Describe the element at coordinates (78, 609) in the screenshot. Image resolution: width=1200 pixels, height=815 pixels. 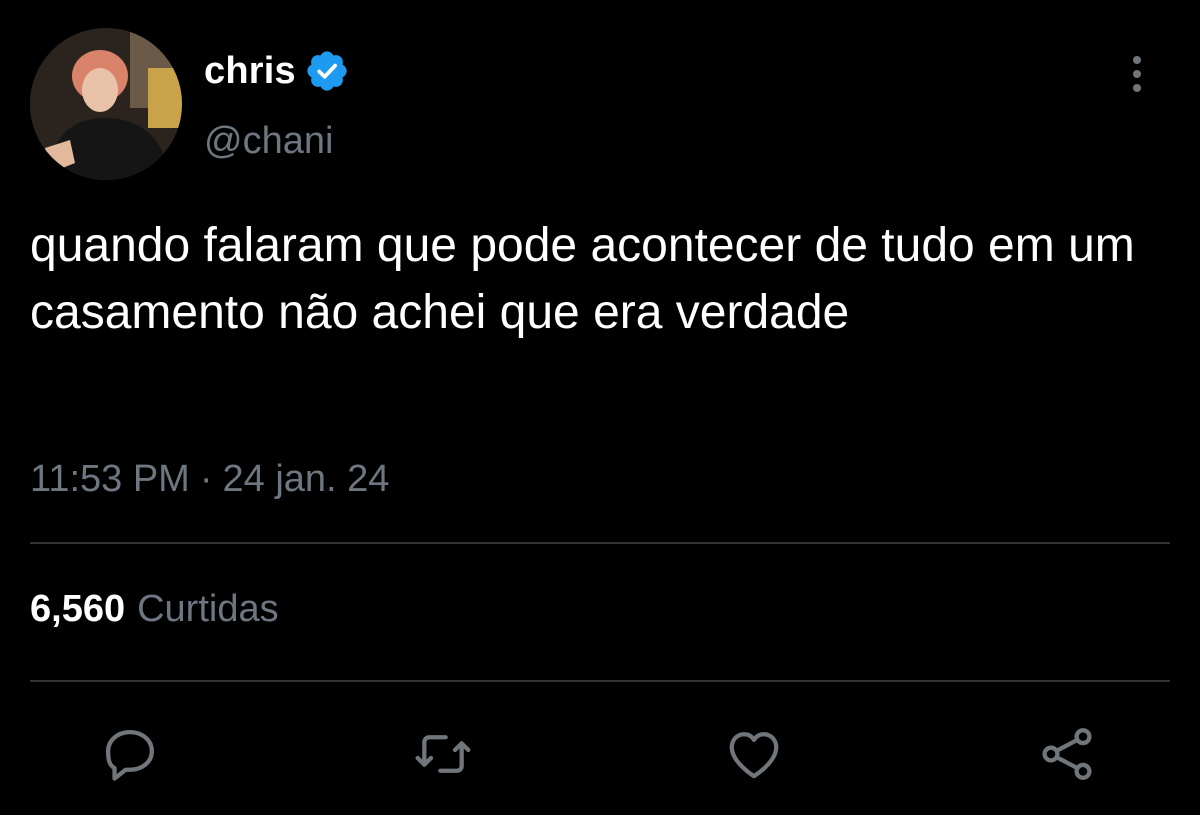
I see `likes-count: 6,560` at that location.